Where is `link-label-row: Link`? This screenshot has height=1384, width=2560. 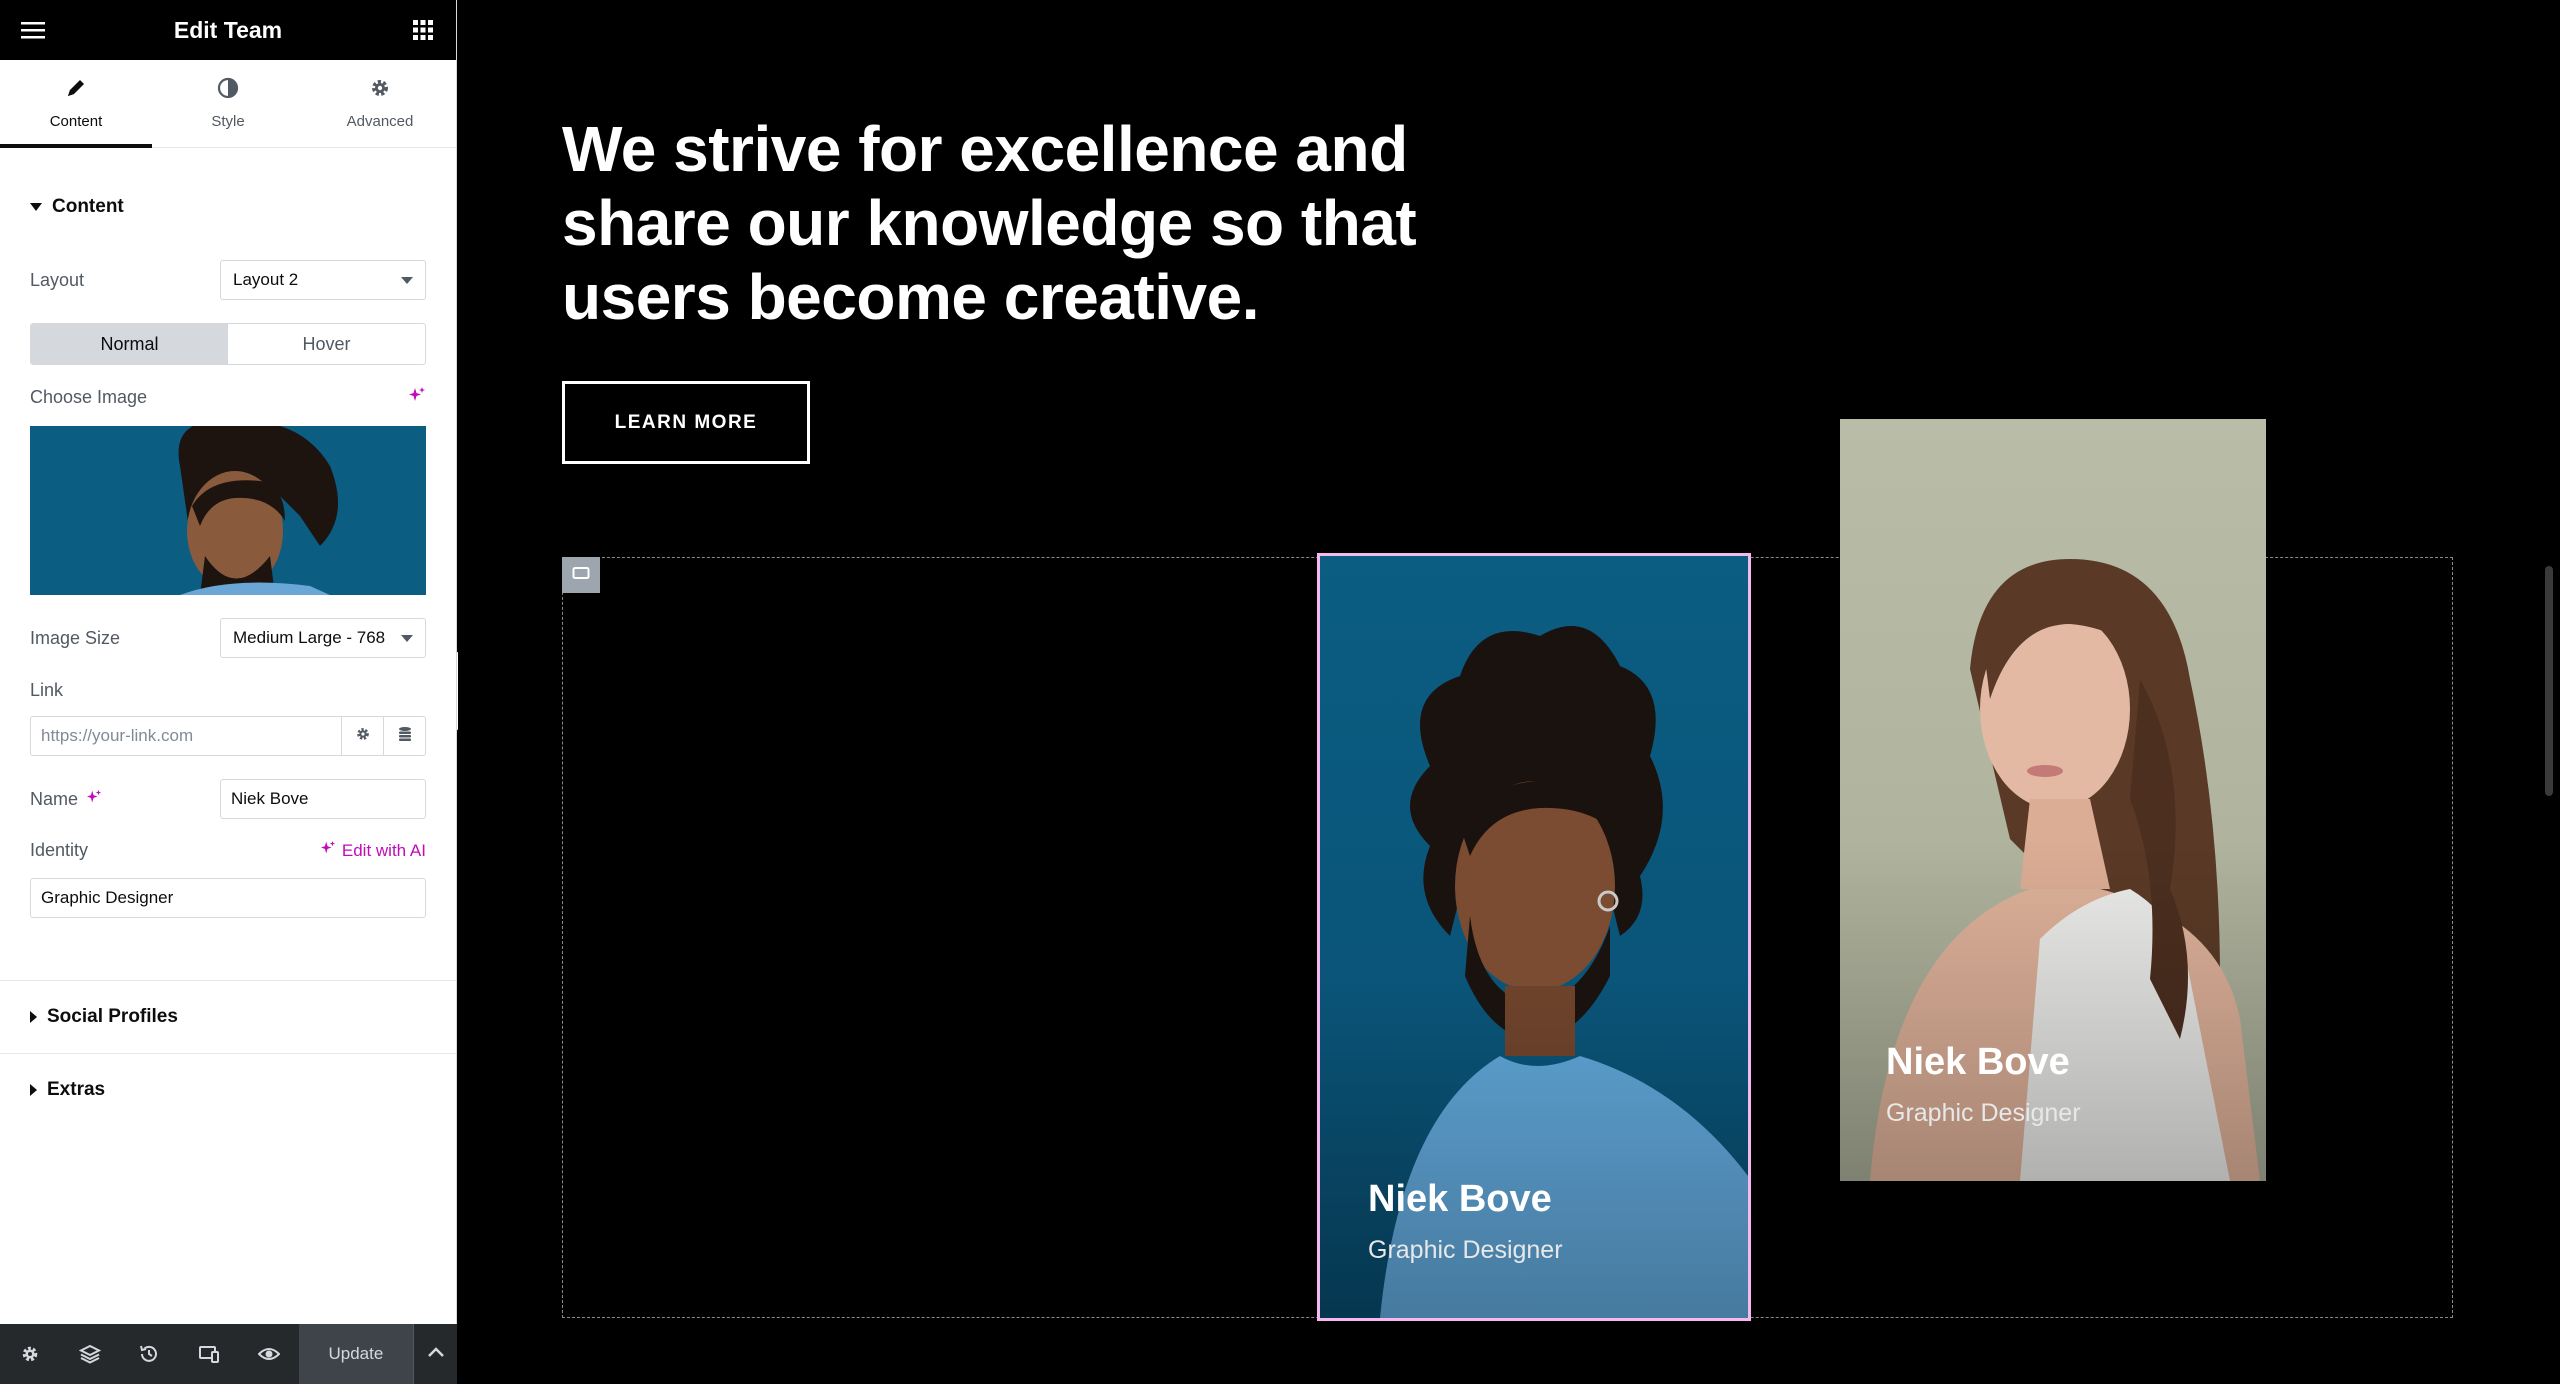 link-label-row: Link is located at coordinates (228, 690).